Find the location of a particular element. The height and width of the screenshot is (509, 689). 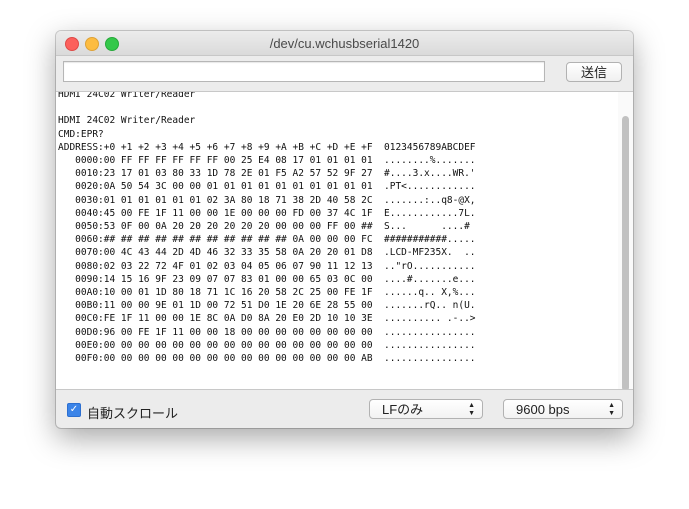

titlebar: /dev/cu.wchusbserial1420 is located at coordinates (344, 43).